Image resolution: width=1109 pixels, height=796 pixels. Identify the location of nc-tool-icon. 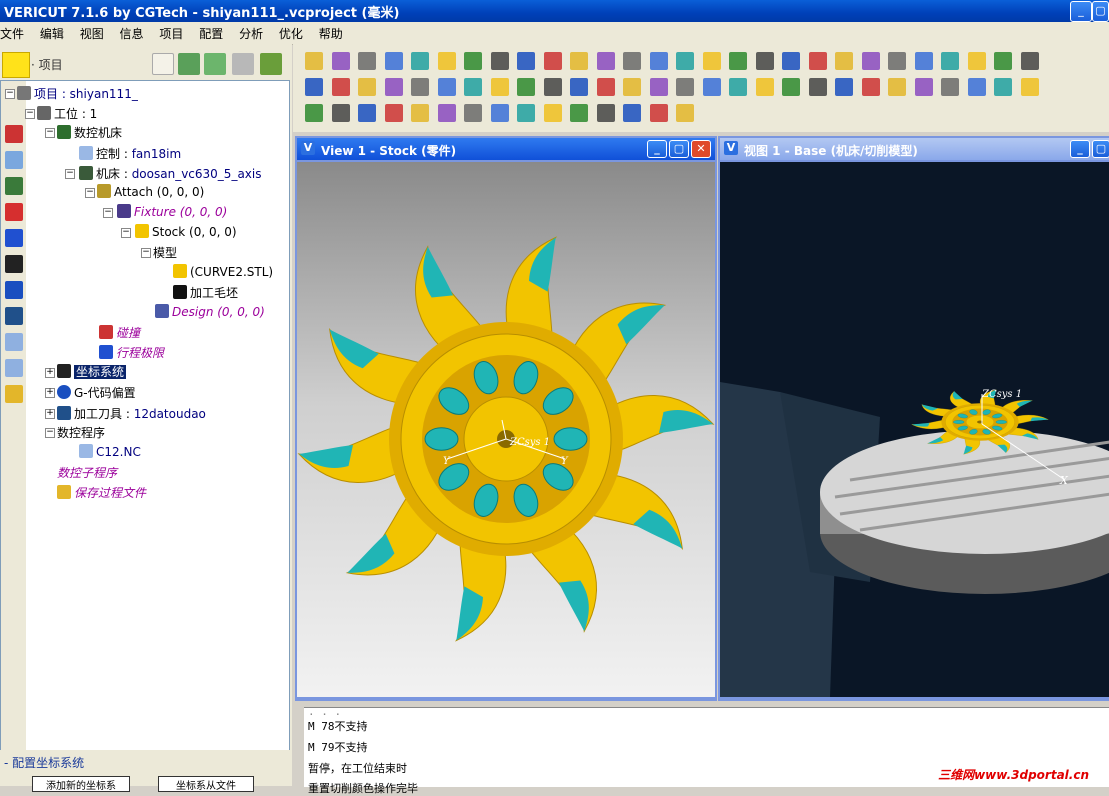
(14, 342).